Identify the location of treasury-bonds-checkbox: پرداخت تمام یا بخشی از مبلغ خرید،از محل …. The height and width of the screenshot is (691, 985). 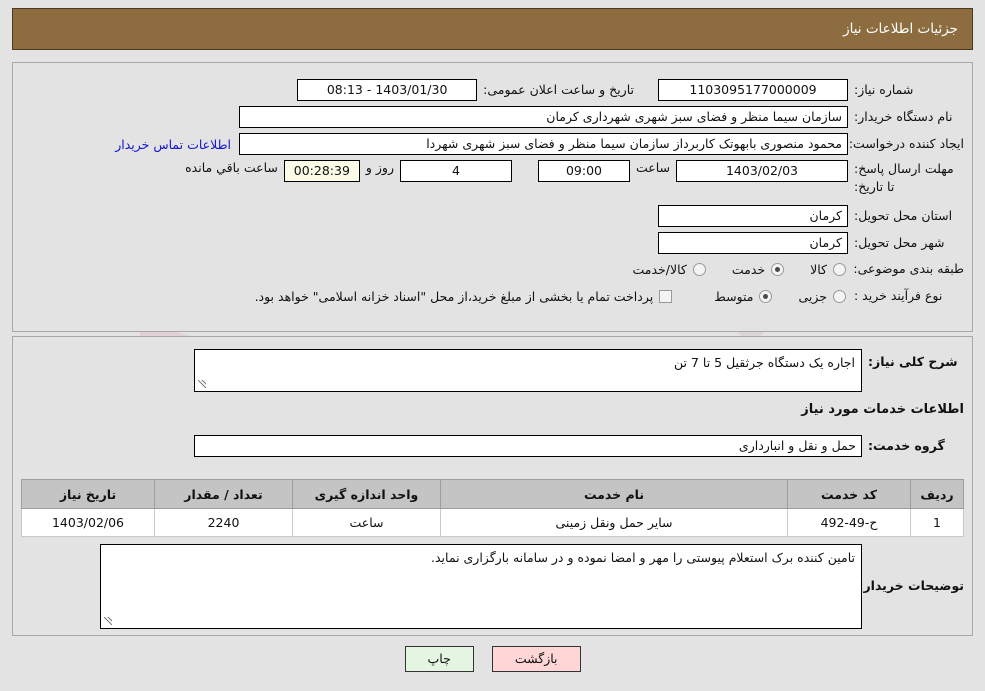
(464, 296).